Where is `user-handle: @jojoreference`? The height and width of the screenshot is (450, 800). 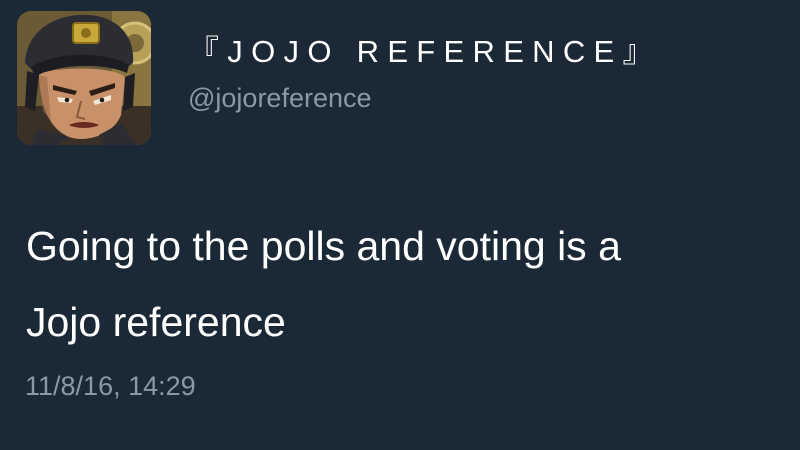
user-handle: @jojoreference is located at coordinates (280, 98).